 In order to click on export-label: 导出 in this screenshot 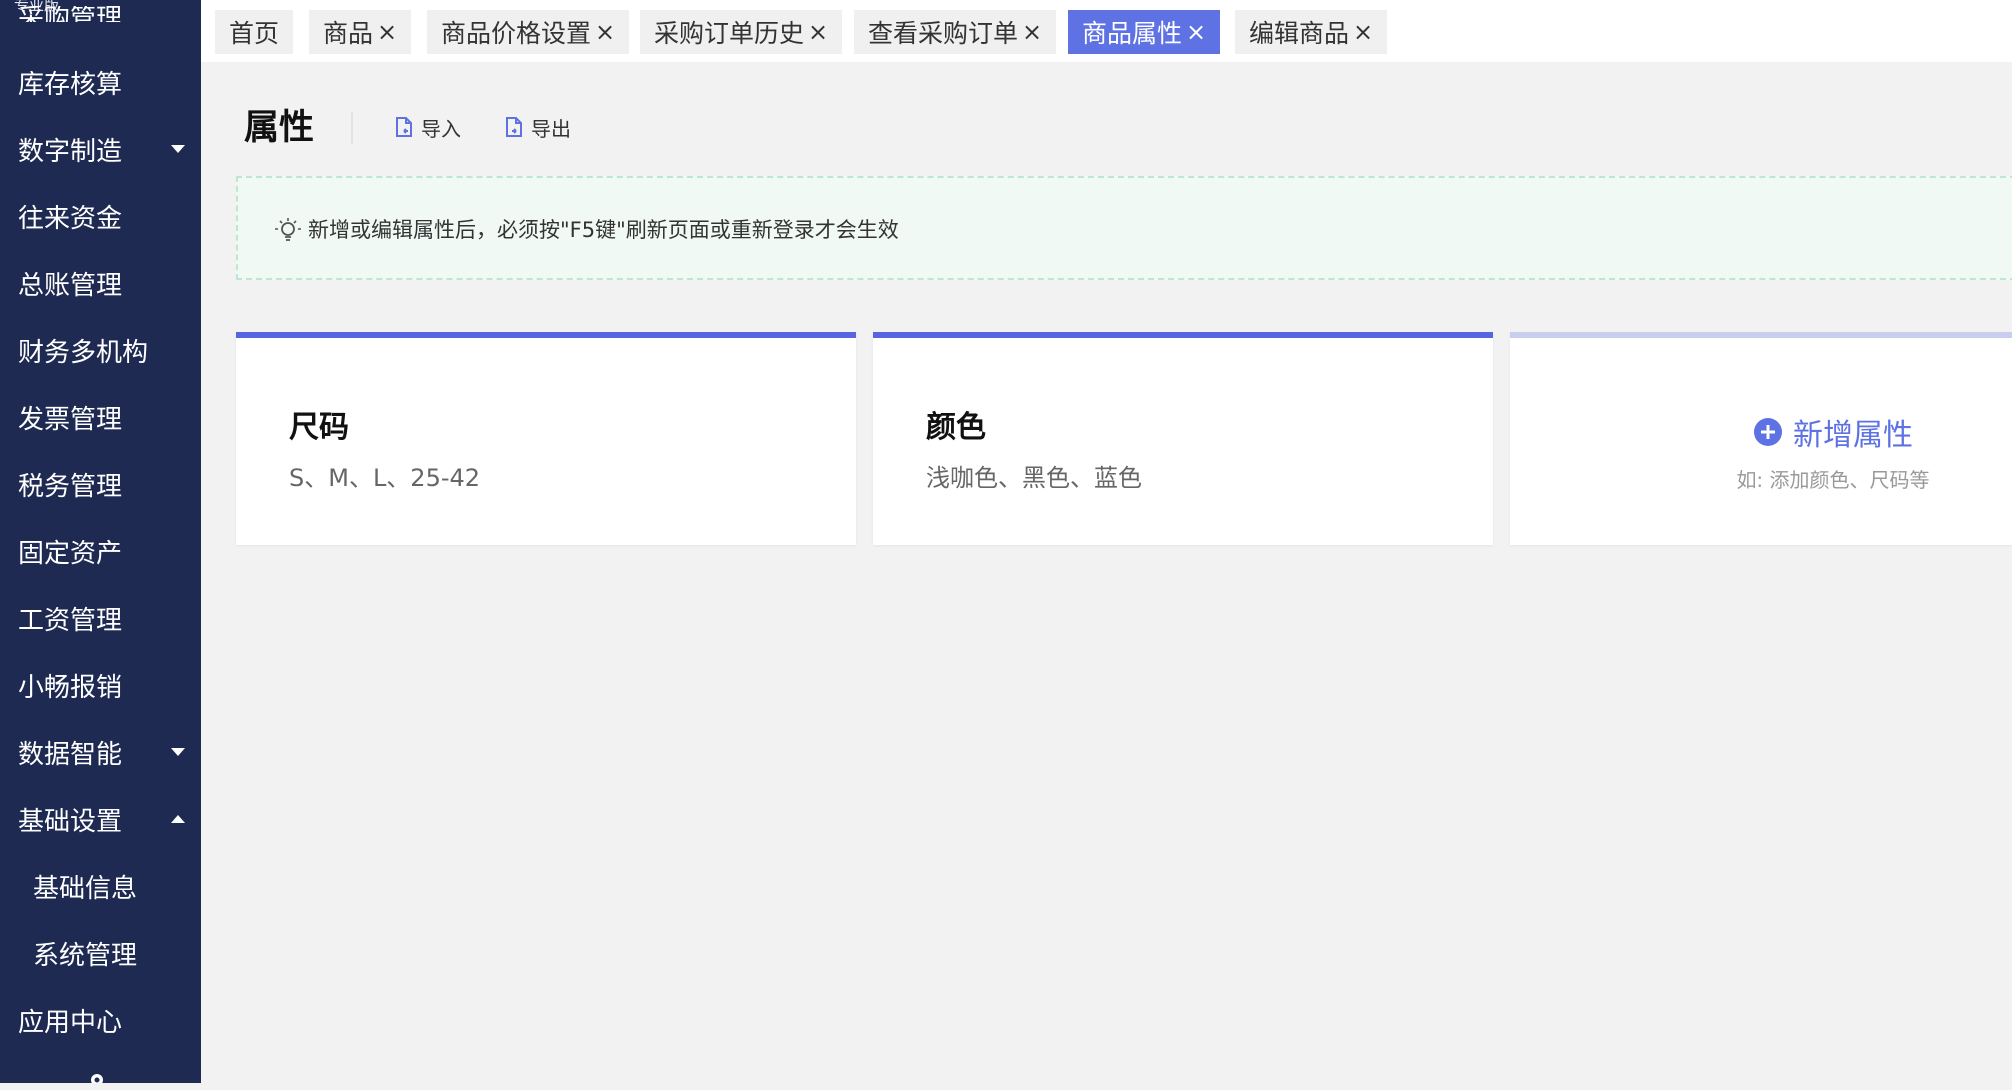, I will do `click(551, 128)`.